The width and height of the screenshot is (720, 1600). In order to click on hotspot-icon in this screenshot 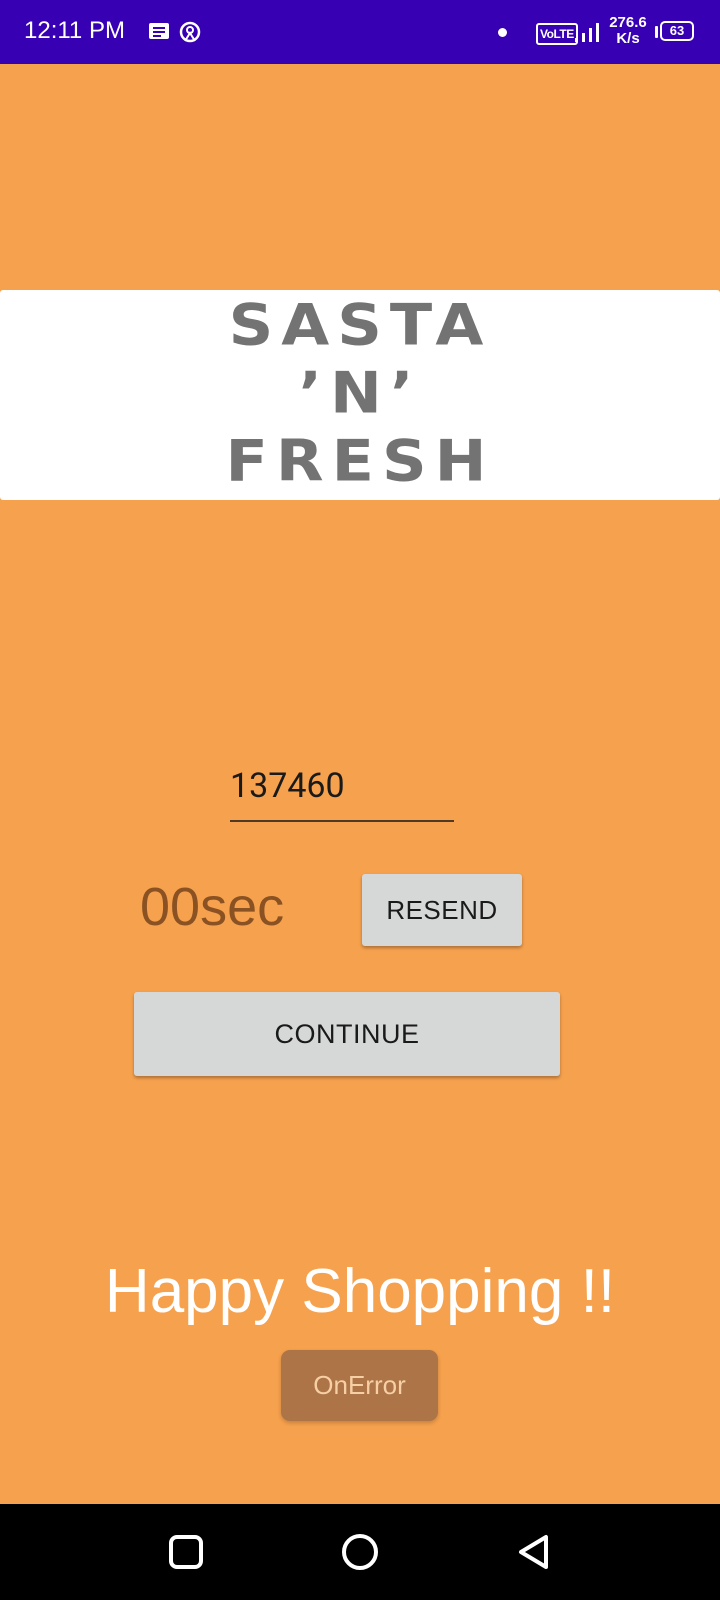, I will do `click(190, 32)`.